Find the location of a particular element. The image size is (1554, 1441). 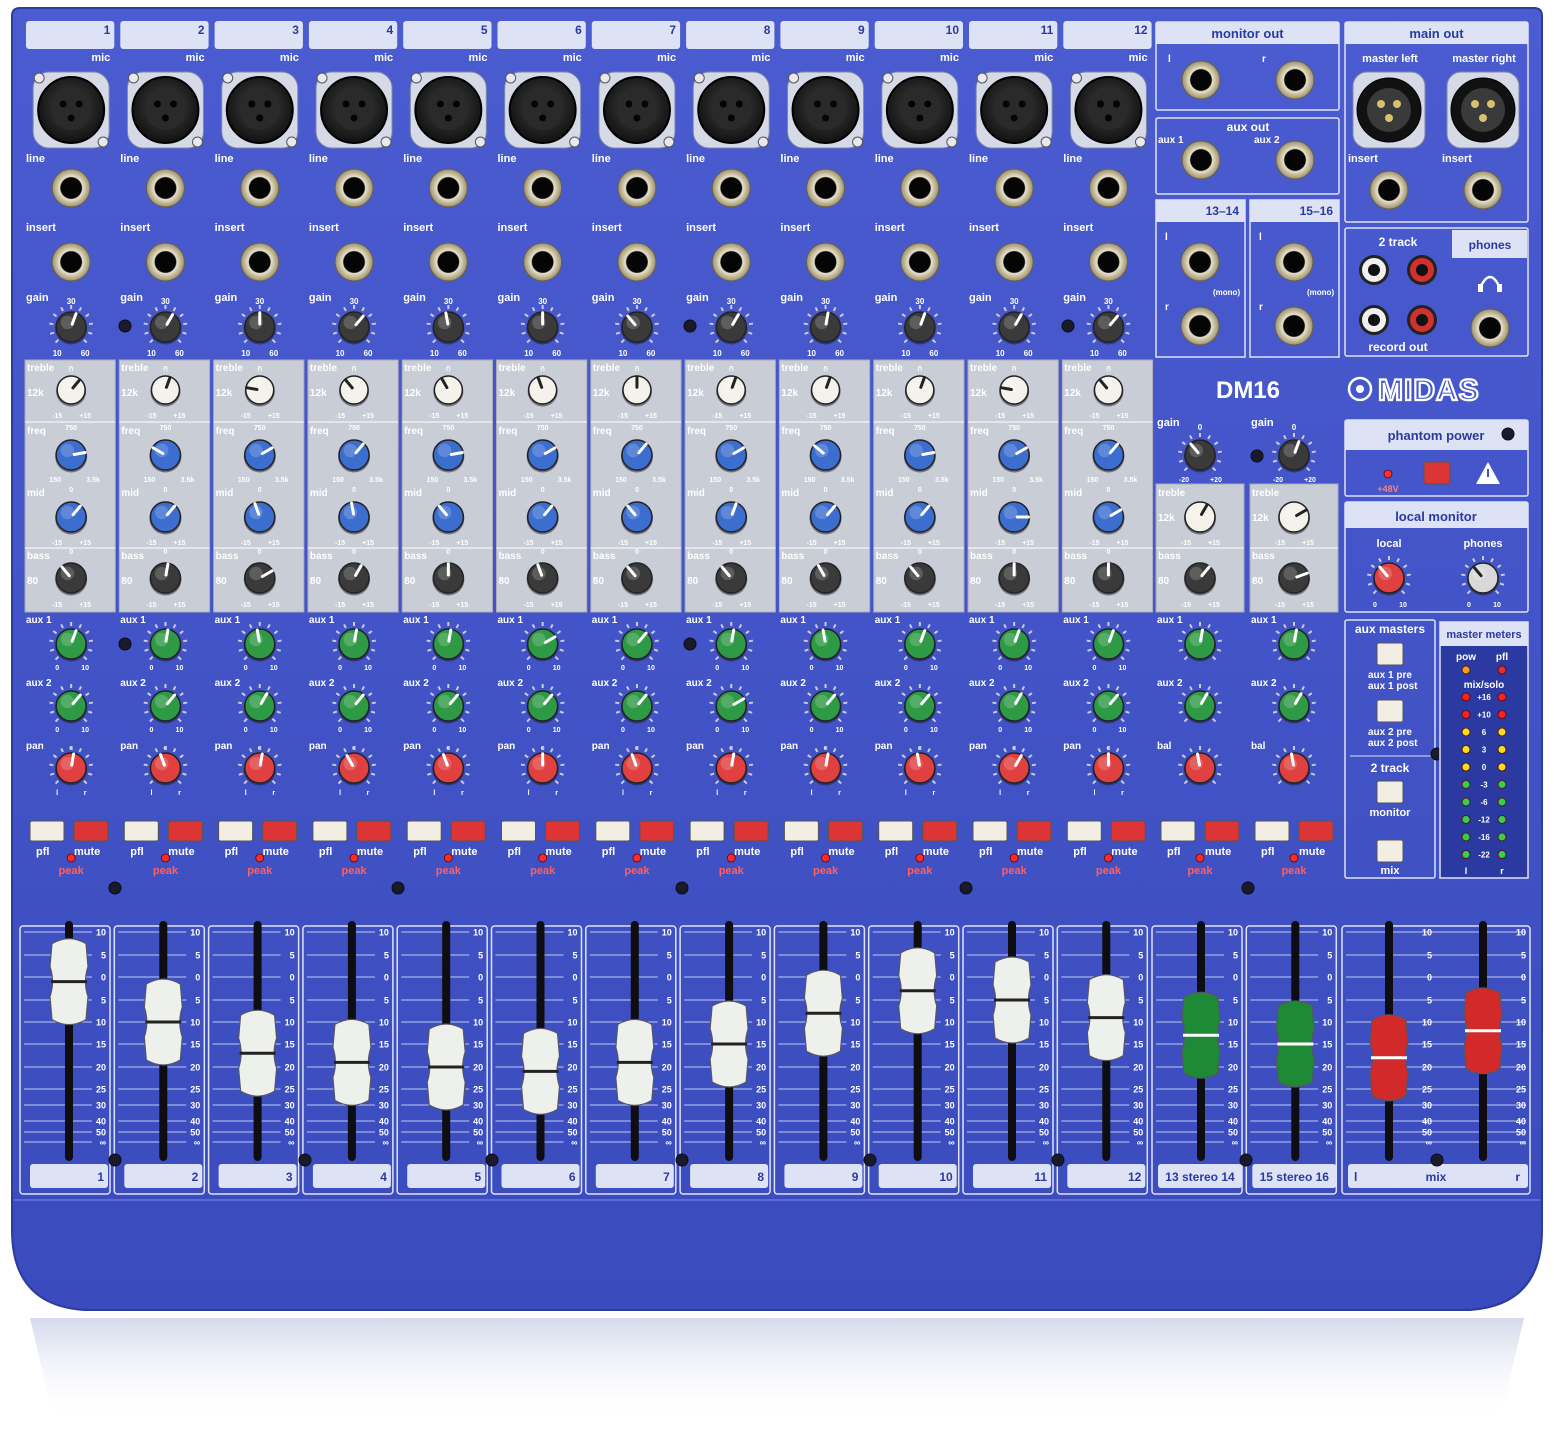

freq-label: freq is located at coordinates (790, 431).